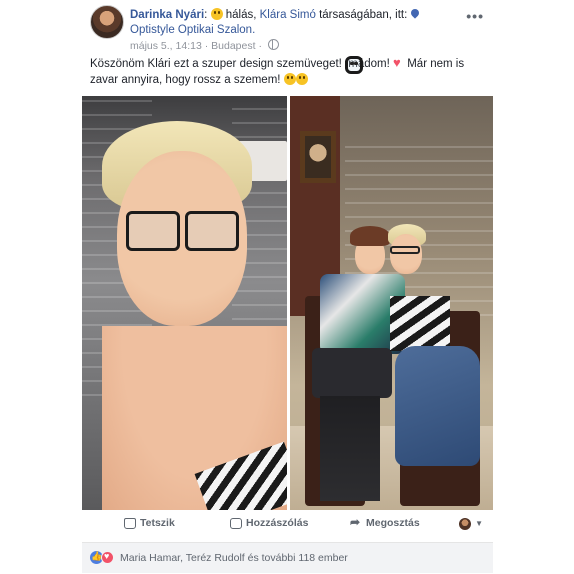  Describe the element at coordinates (318, 157) in the screenshot. I see `framed-portrait` at that location.